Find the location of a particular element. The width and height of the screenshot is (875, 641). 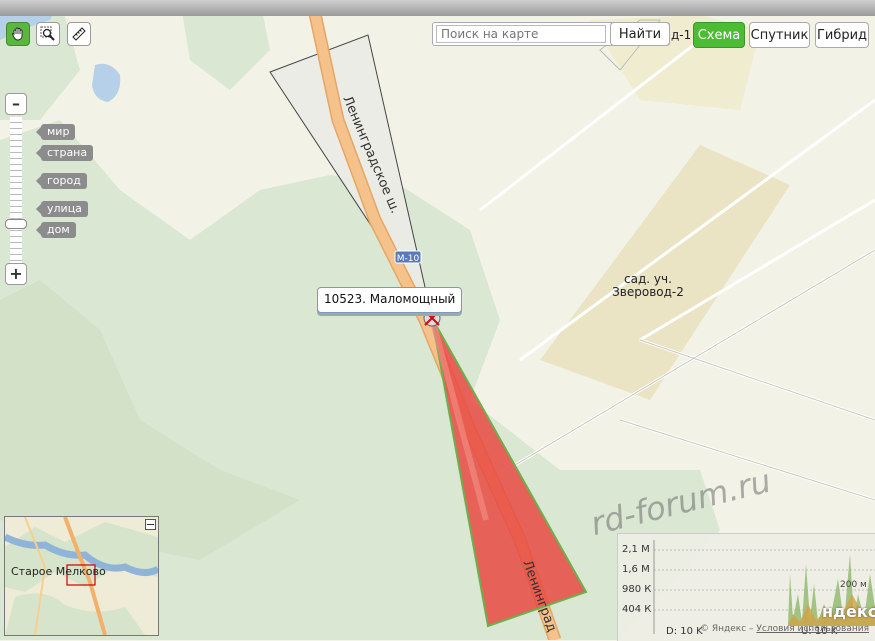

minimap: Старое Мелково is located at coordinates (81, 576).